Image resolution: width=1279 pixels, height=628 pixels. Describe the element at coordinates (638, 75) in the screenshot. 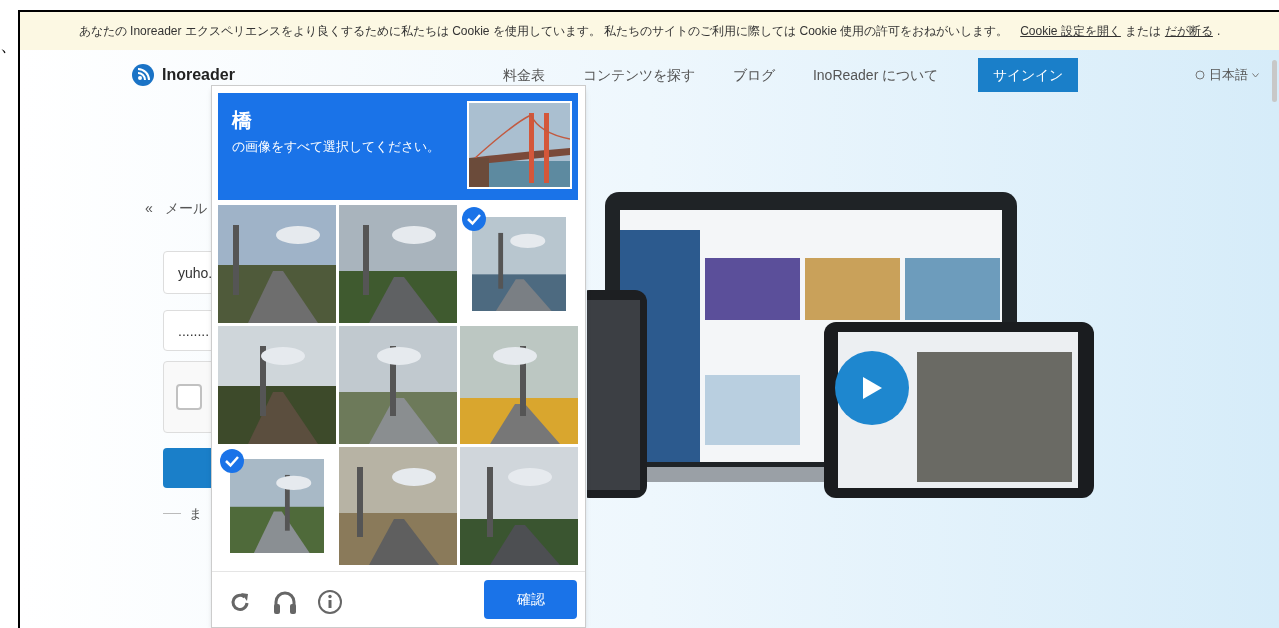

I see `nav-link: コンテンツを探す` at that location.